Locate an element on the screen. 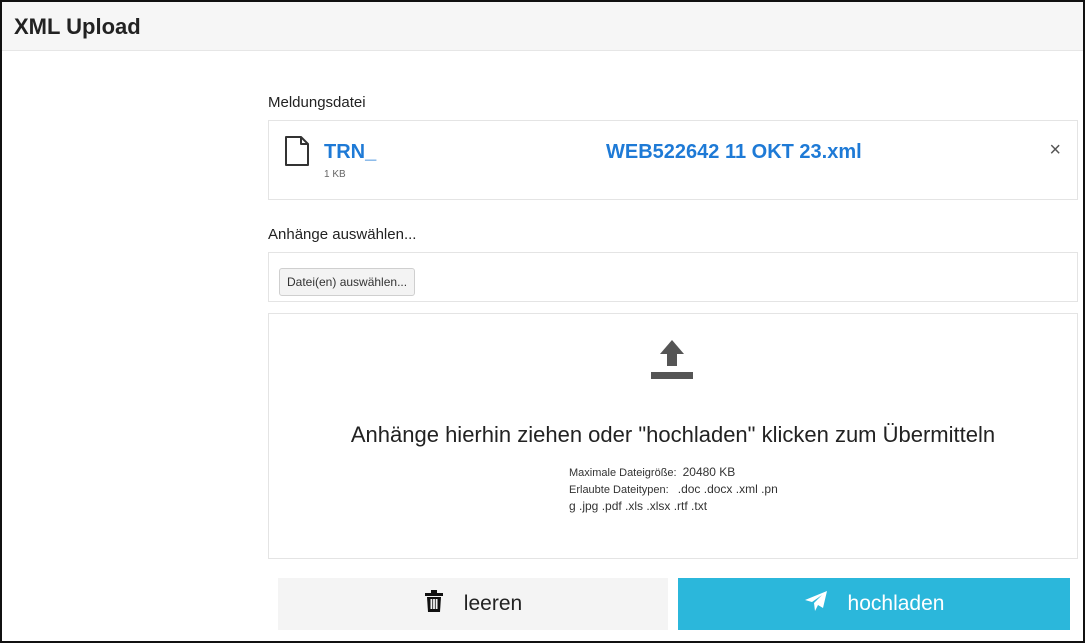  paper-plane-icon is located at coordinates (826, 604).